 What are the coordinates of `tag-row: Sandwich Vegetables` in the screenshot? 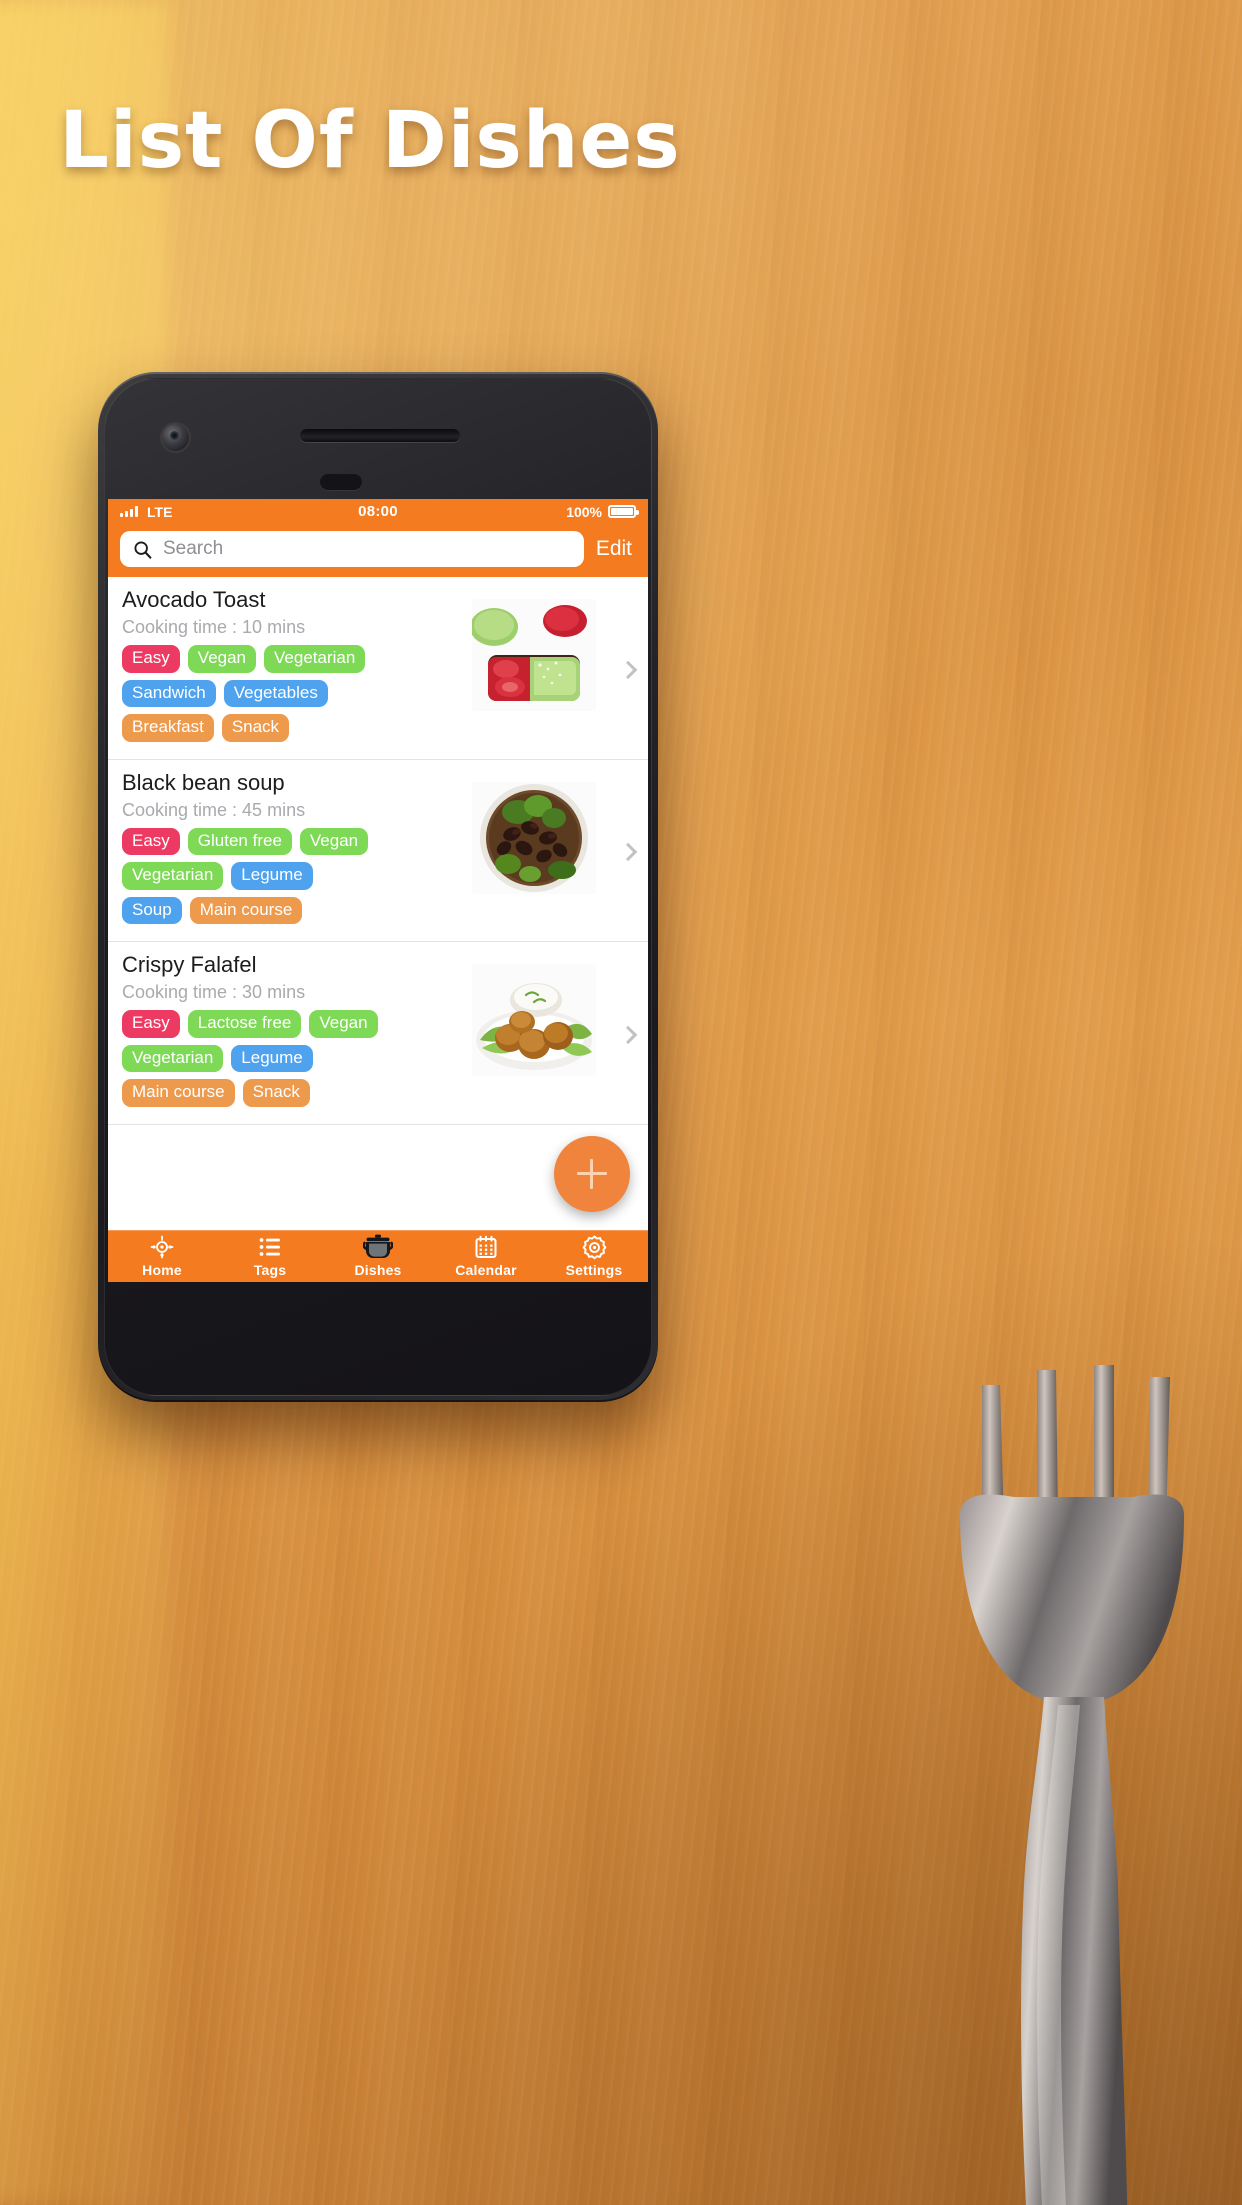 It's located at (279, 693).